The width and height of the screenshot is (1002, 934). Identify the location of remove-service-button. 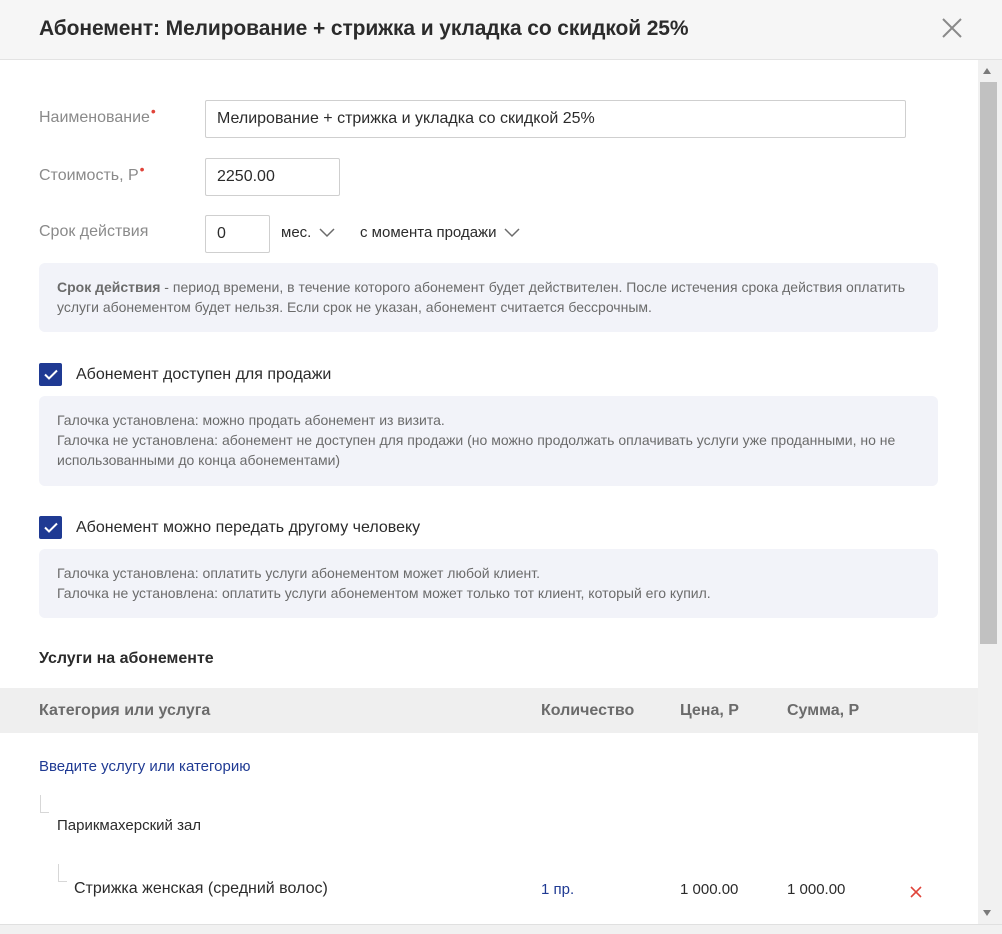
(916, 894).